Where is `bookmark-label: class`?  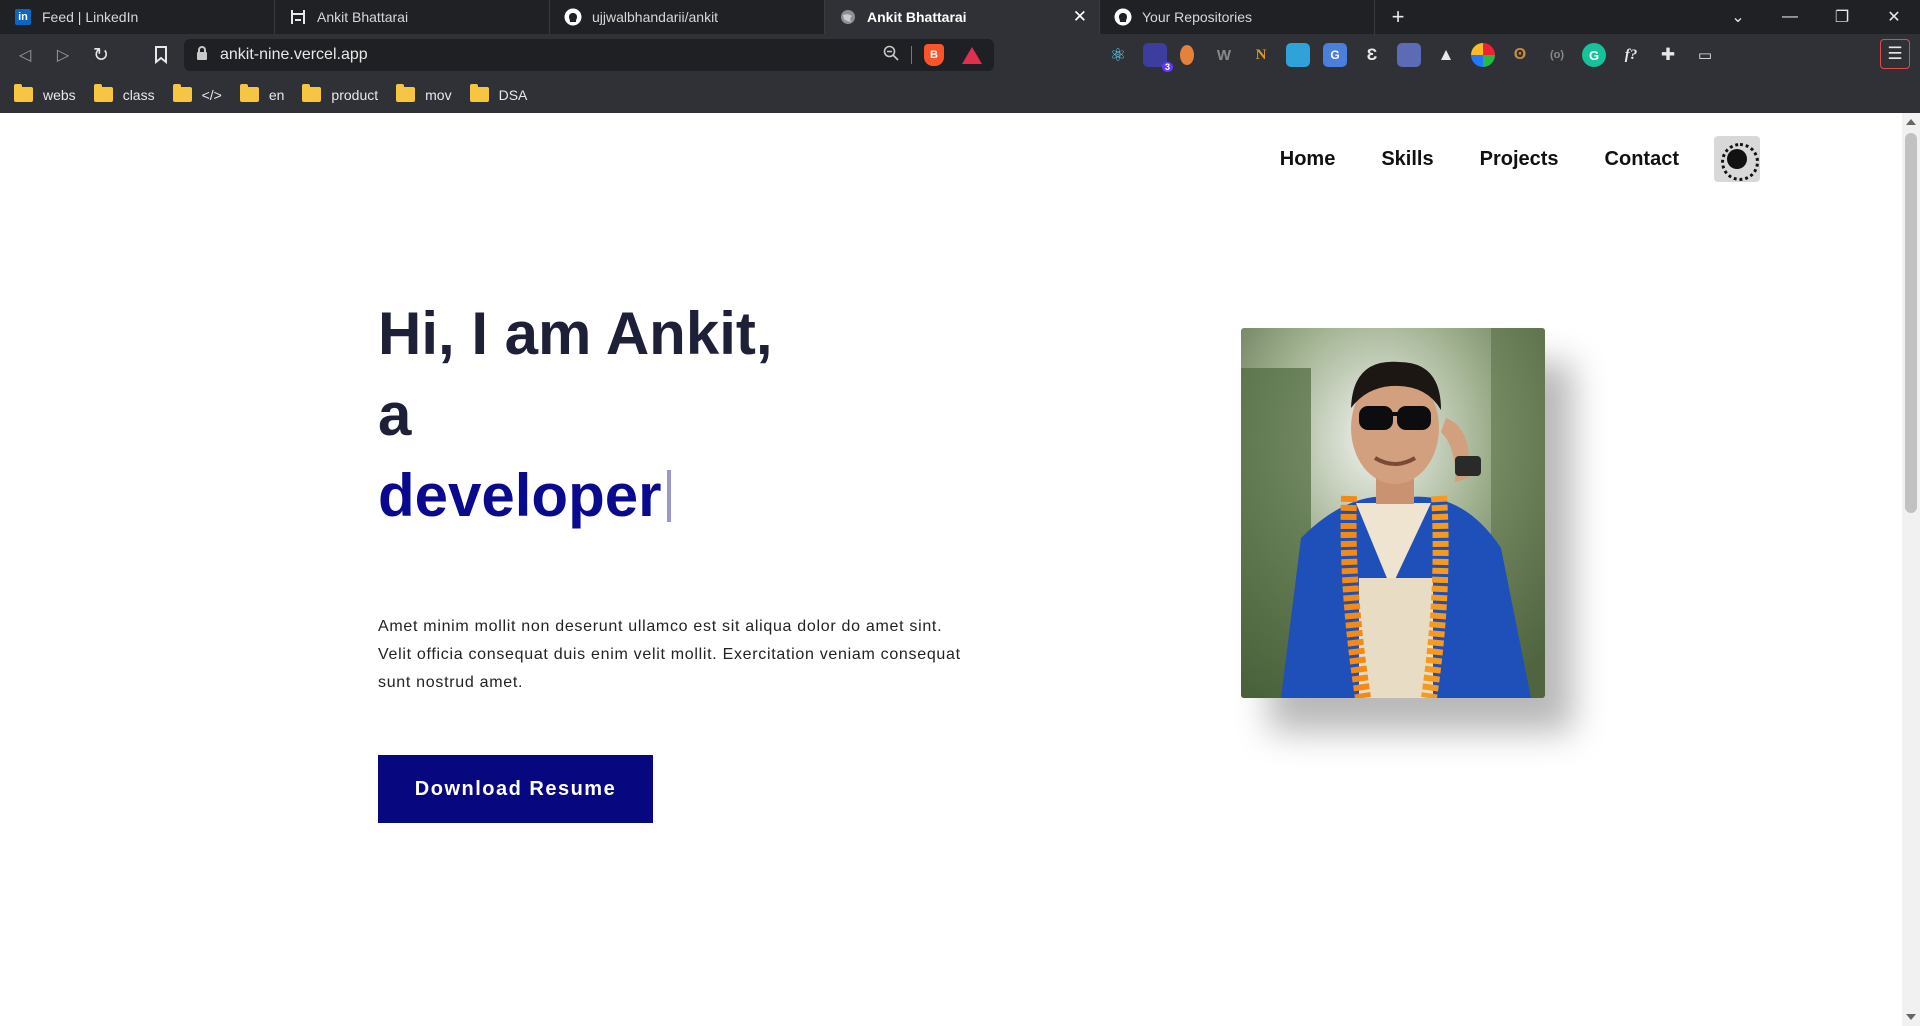 bookmark-label: class is located at coordinates (138, 94).